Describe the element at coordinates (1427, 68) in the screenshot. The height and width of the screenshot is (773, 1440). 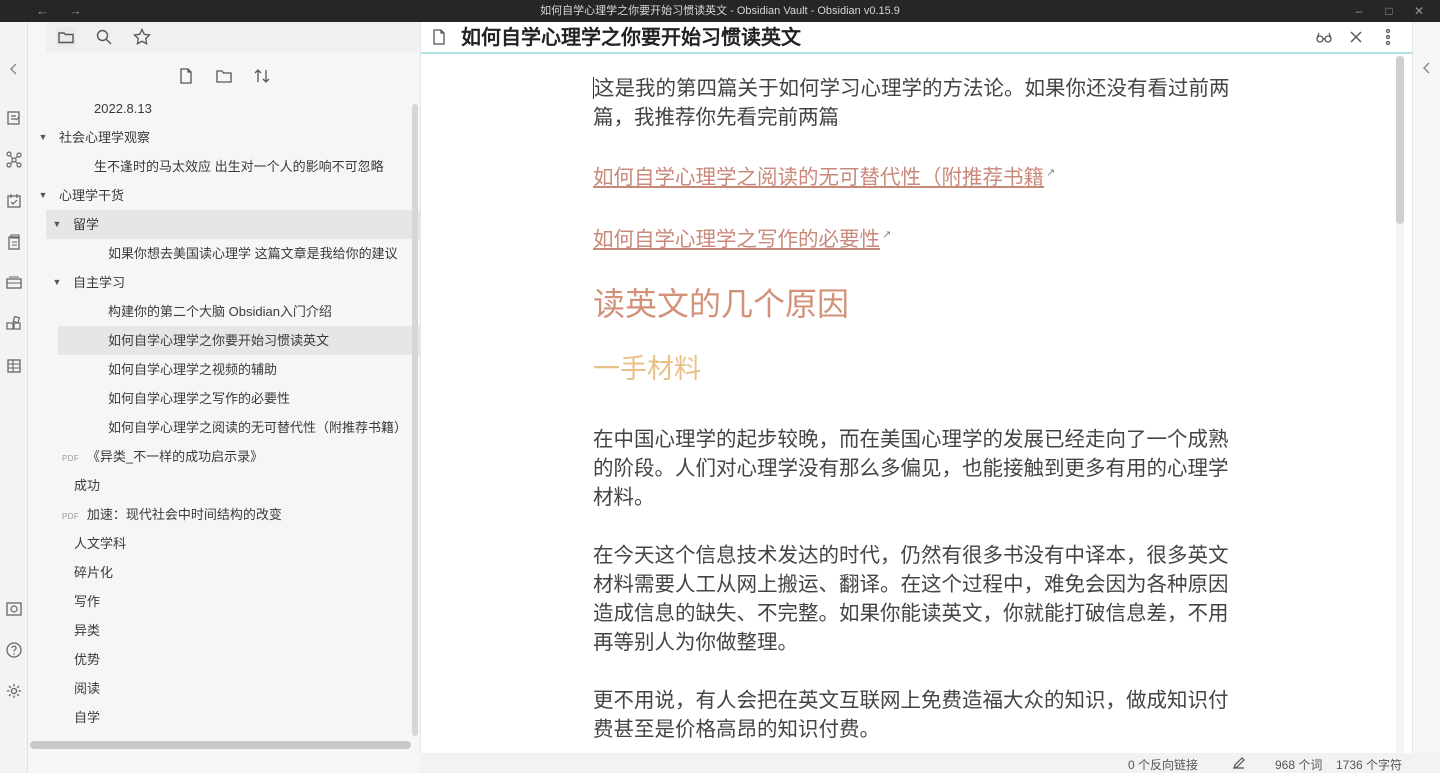
I see `expand-right-sidebar-icon` at that location.